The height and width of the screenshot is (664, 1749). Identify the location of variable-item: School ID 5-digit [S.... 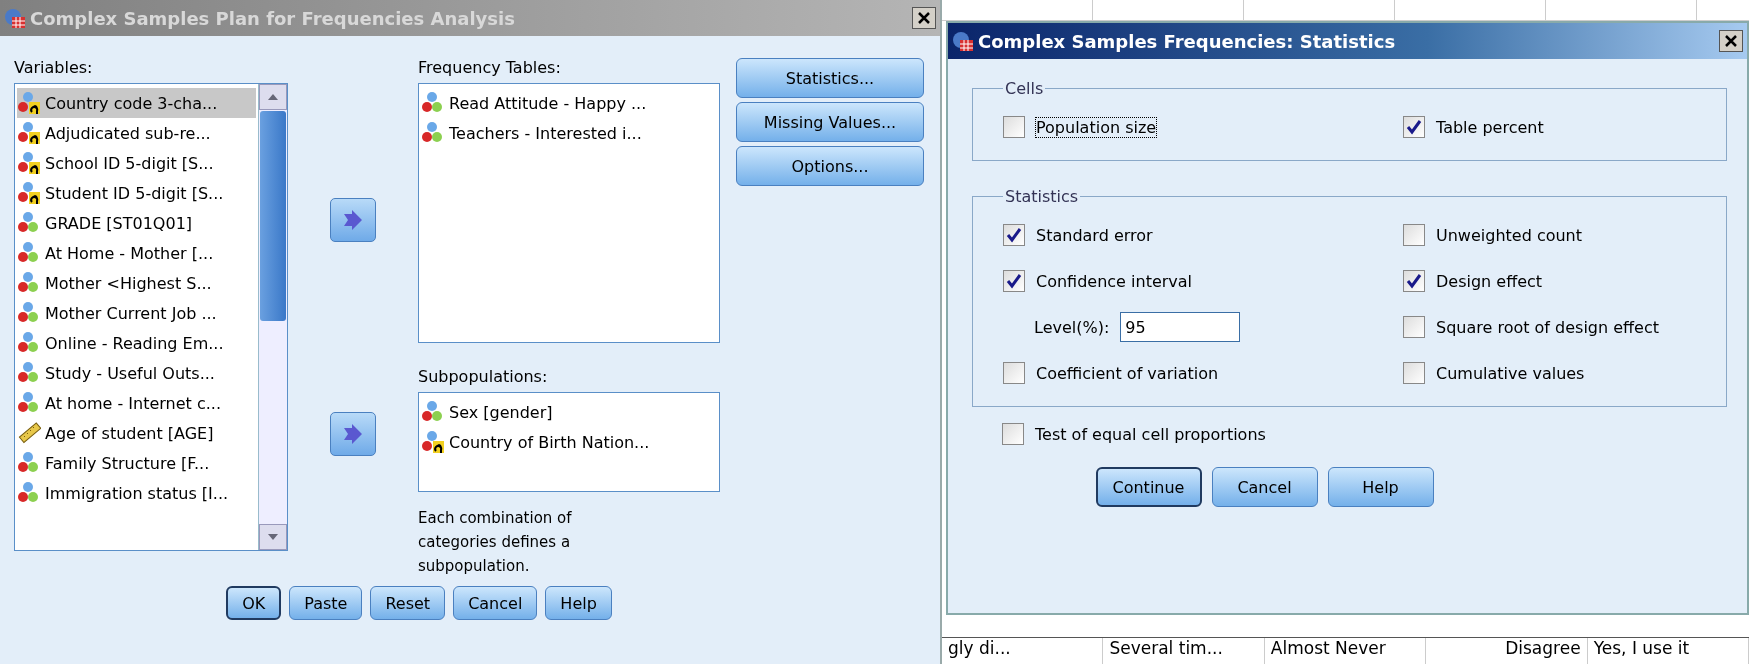
(136, 163).